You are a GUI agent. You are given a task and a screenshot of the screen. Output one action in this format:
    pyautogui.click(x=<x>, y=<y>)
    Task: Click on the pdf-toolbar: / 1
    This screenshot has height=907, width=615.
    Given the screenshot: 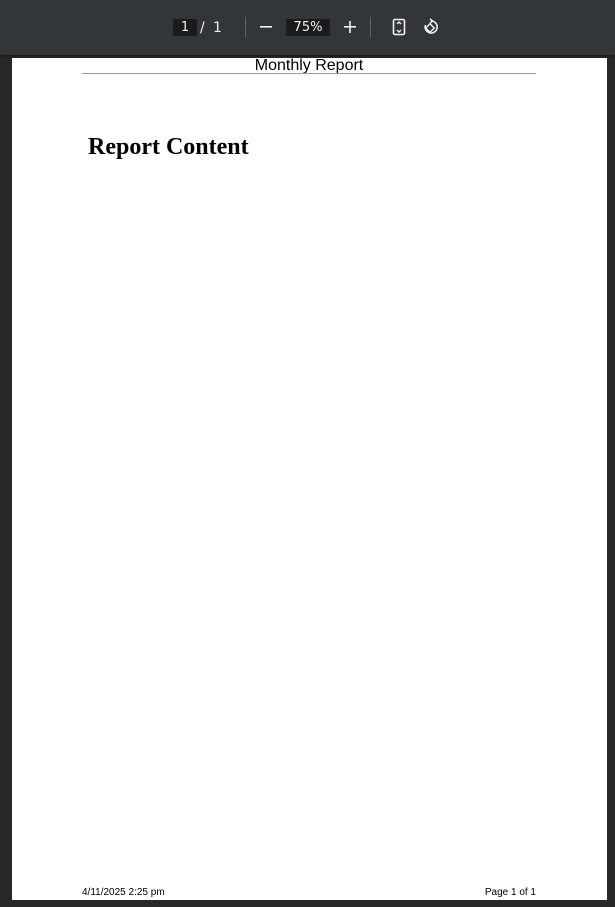 What is the action you would take?
    pyautogui.click(x=307, y=27)
    